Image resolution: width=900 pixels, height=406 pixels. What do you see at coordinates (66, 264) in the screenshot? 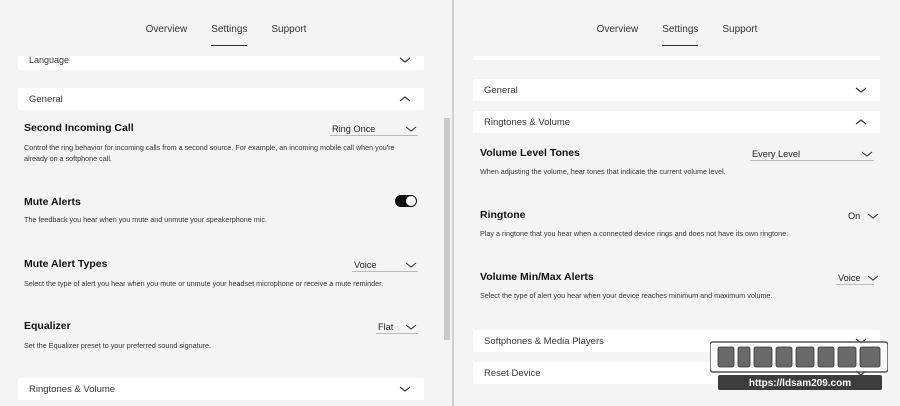
I see `setting-title: Mute Alert Types` at bounding box center [66, 264].